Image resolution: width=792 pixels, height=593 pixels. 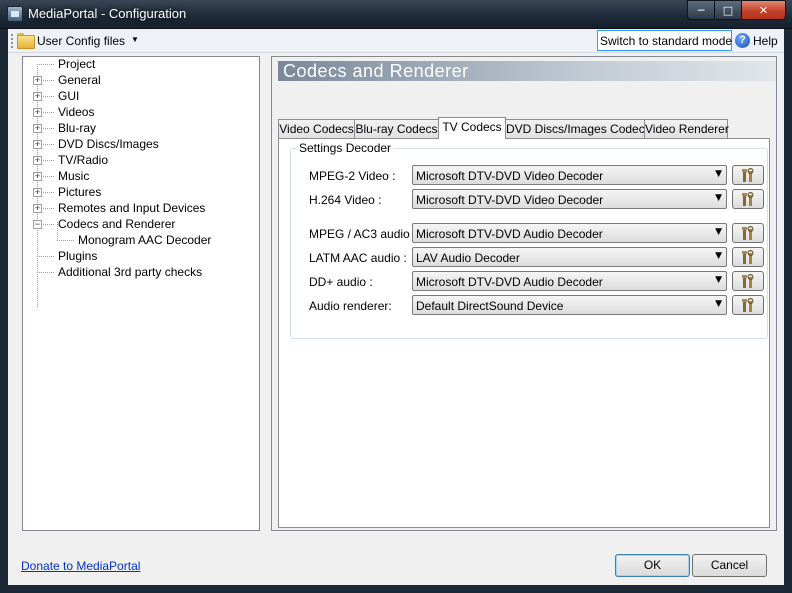 I want to click on audio-renderer-select: Default DirectSound Device ▼, so click(x=569, y=305).